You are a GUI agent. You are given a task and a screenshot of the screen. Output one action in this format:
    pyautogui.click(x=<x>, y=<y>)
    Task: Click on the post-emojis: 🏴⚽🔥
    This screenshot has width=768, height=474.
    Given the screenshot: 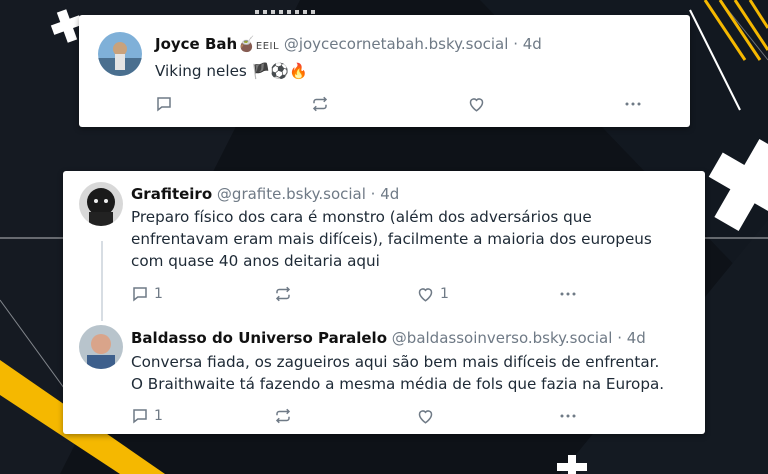 What is the action you would take?
    pyautogui.click(x=279, y=71)
    